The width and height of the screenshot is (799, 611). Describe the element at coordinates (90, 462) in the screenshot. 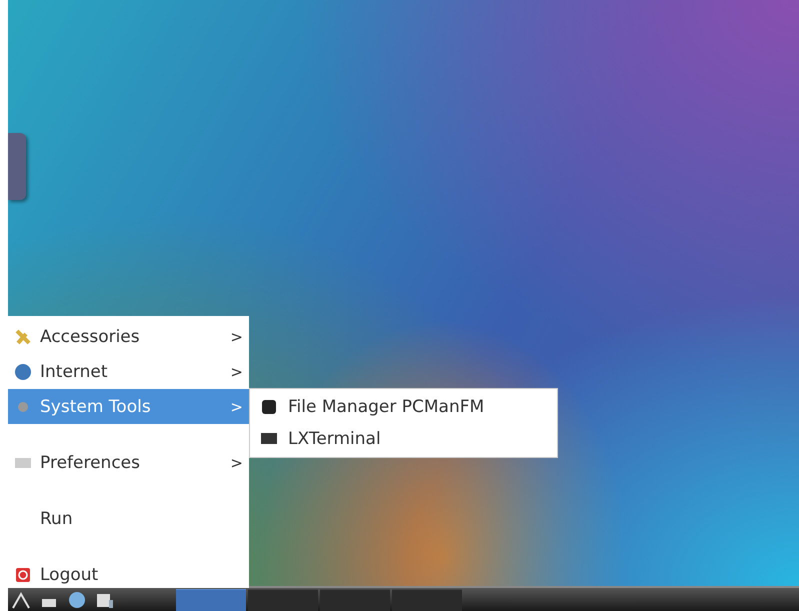

I see `menu-item-label: Preferences` at that location.